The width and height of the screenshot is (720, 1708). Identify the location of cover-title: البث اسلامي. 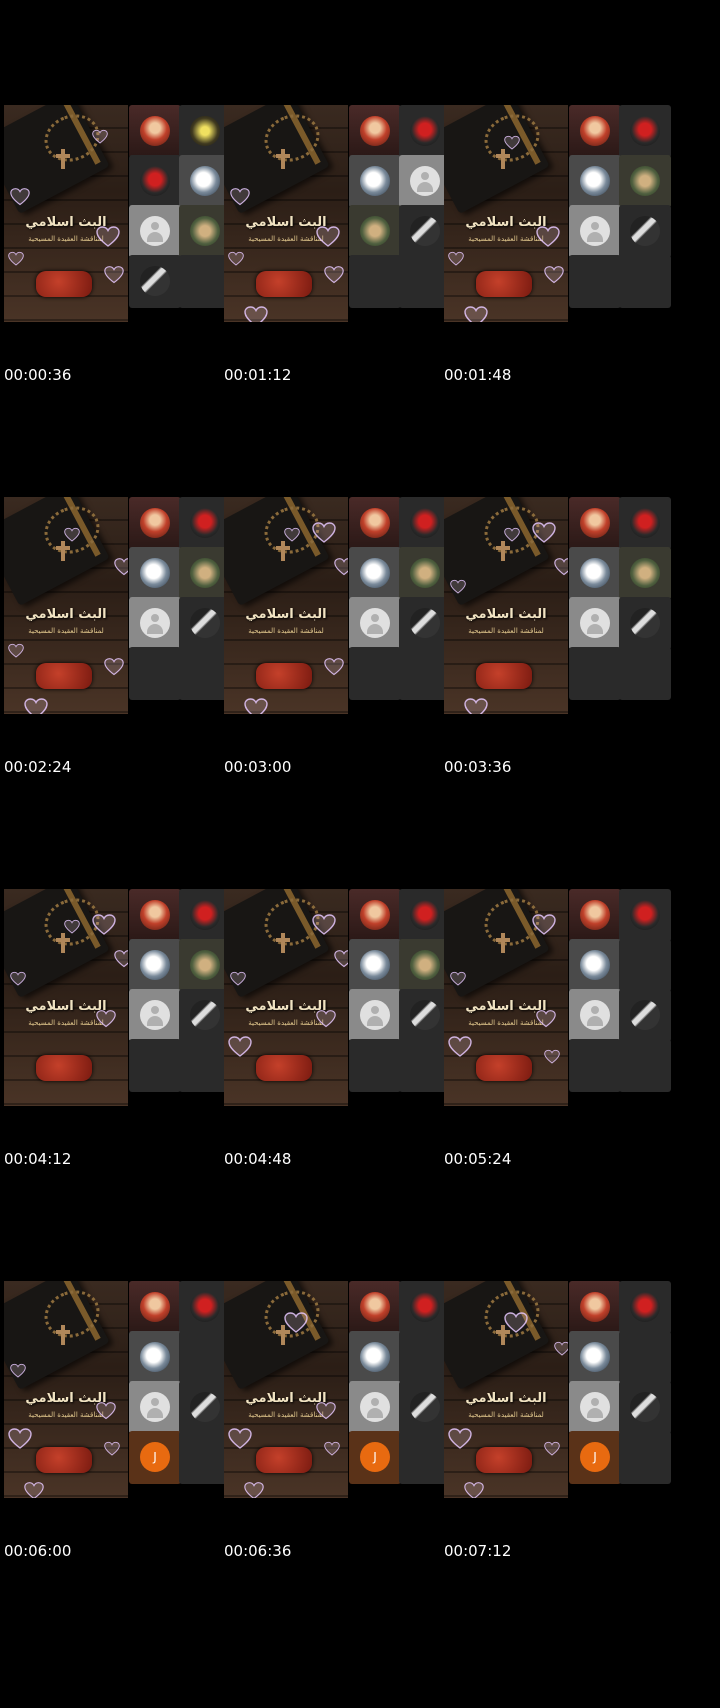
(506, 1398).